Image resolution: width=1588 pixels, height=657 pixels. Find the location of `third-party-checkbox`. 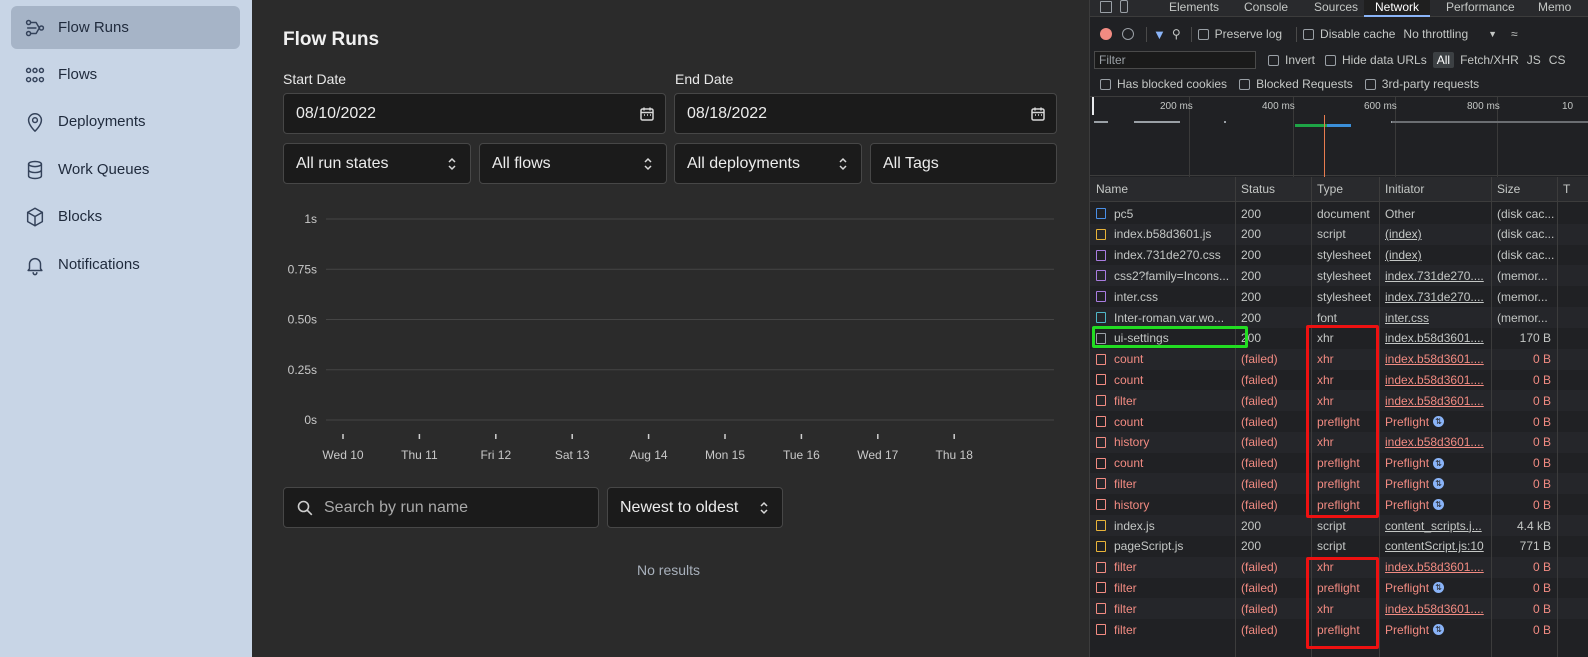

third-party-checkbox is located at coordinates (1370, 84).